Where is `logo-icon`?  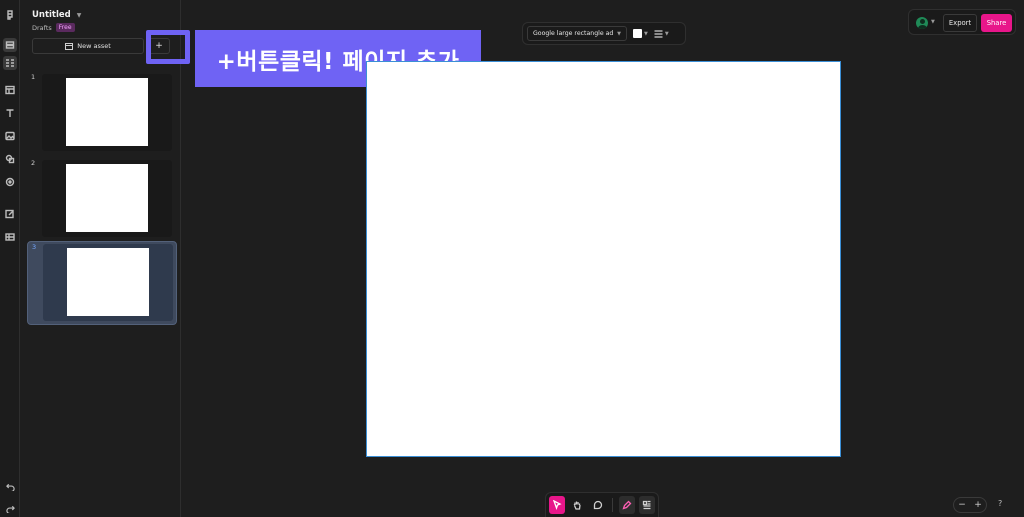 logo-icon is located at coordinates (10, 15).